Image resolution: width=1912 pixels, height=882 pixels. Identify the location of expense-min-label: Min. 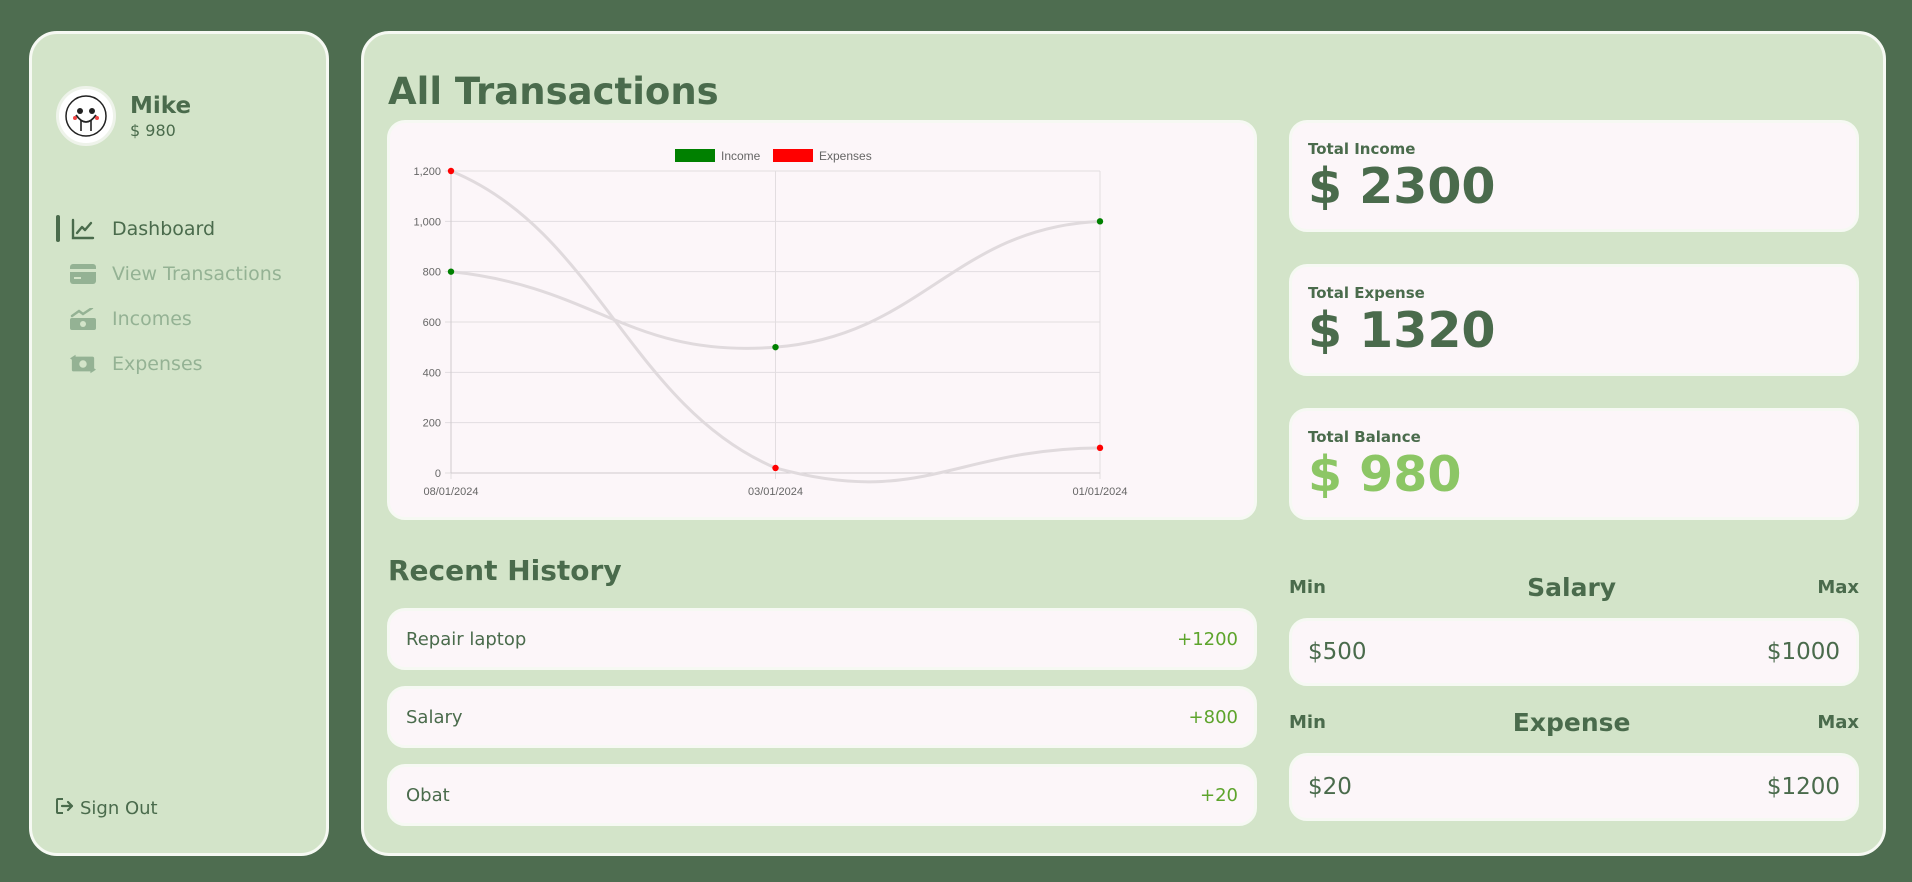
(1307, 722).